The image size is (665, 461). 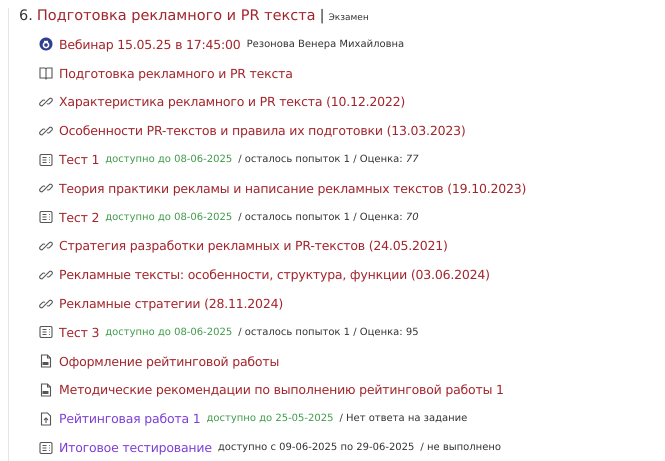 What do you see at coordinates (325, 44) in the screenshot?
I see `status-text: Резонова Венера Михайловна` at bounding box center [325, 44].